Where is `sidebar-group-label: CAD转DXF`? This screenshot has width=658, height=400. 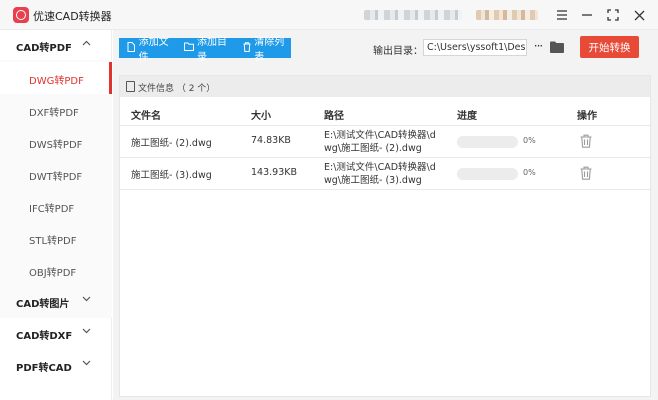
sidebar-group-label: CAD转DXF is located at coordinates (44, 336).